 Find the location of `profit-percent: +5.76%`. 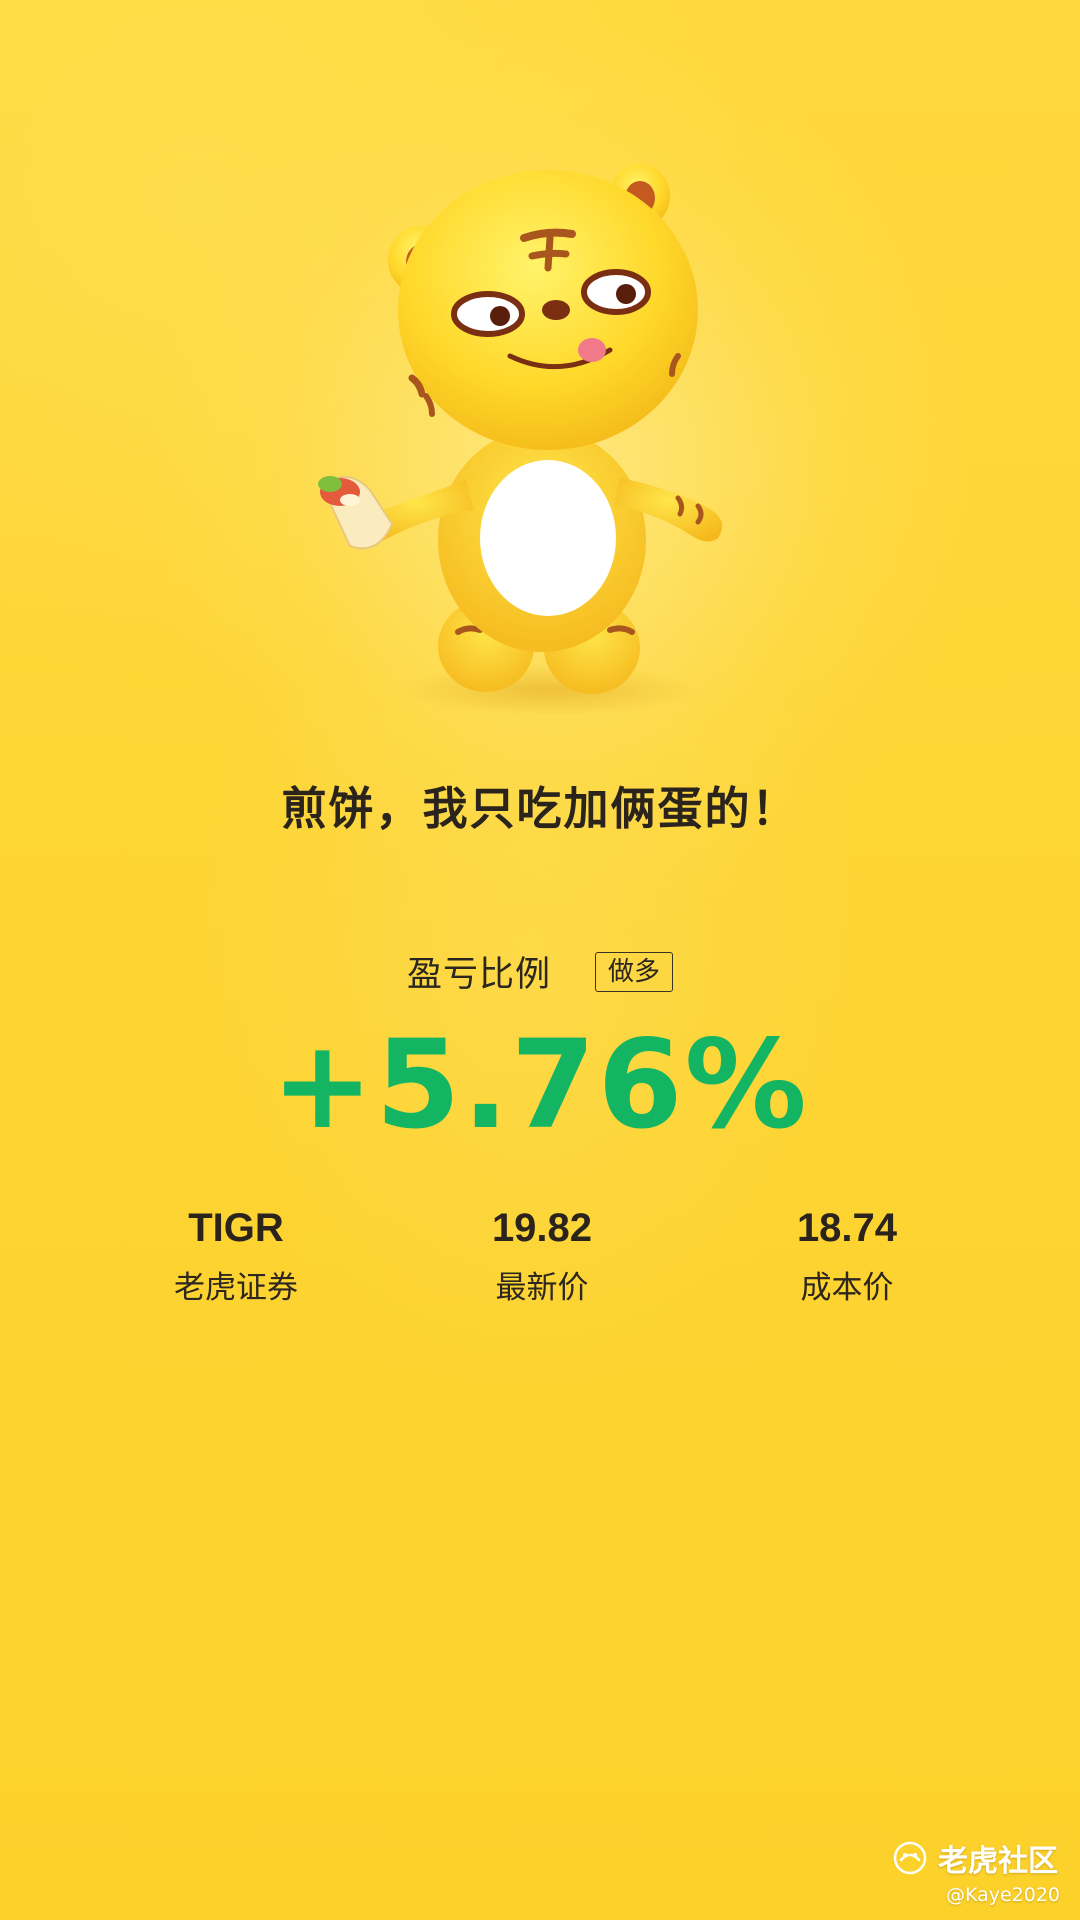

profit-percent: +5.76% is located at coordinates (540, 1085).